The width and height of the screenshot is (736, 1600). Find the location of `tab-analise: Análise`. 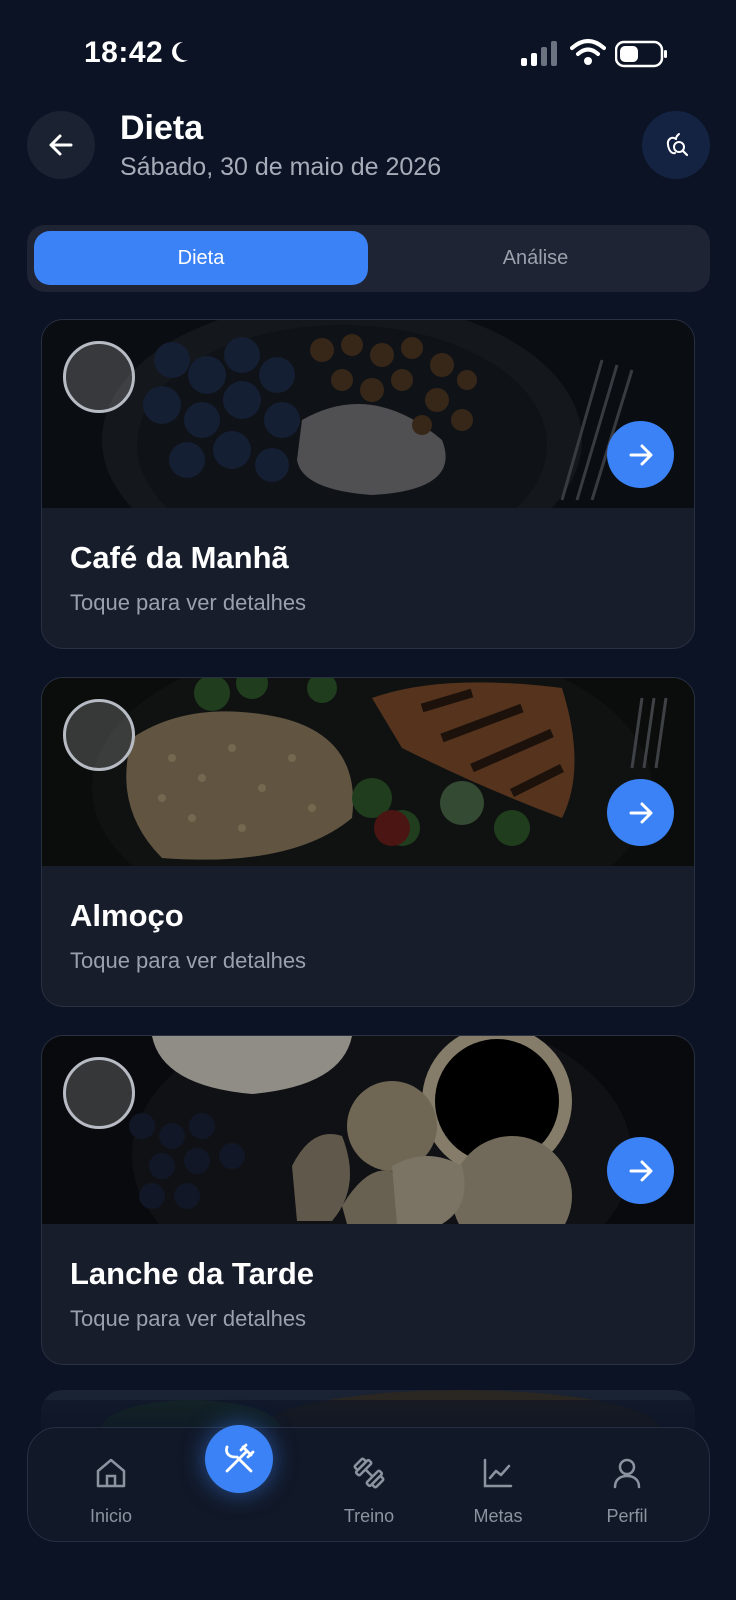

tab-analise: Análise is located at coordinates (535, 258).